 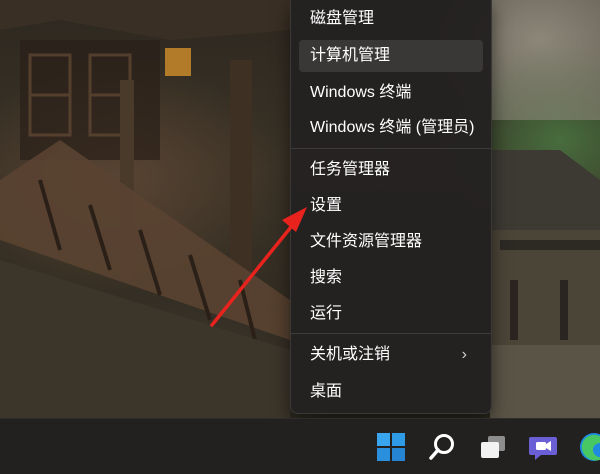 I want to click on windows-start-icon, so click(x=391, y=447).